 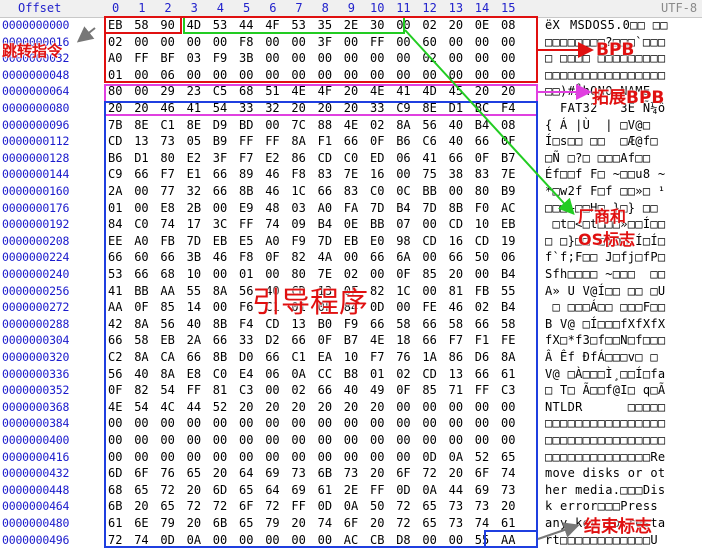 I want to click on hex-byte: 3F, so click(x=220, y=158).